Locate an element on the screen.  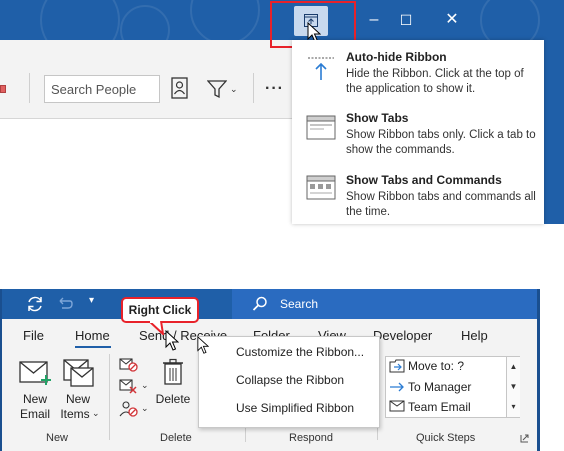
clean-up-icon is located at coordinates (129, 386).